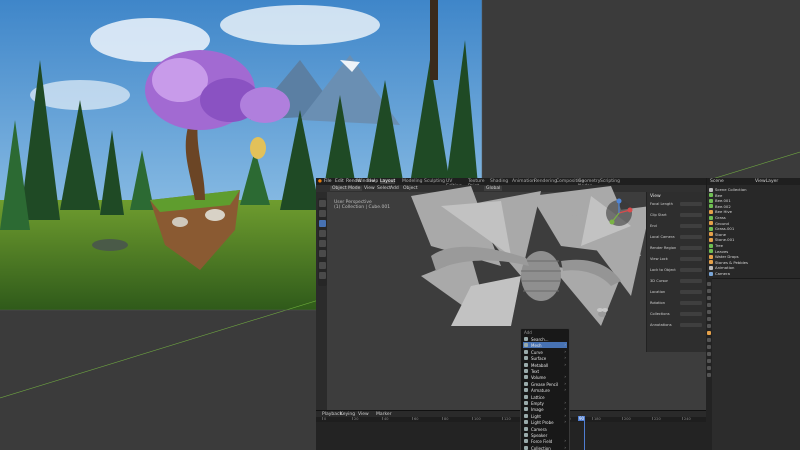 The width and height of the screenshot is (800, 450). I want to click on outliner-item: Bee, so click(718, 195).